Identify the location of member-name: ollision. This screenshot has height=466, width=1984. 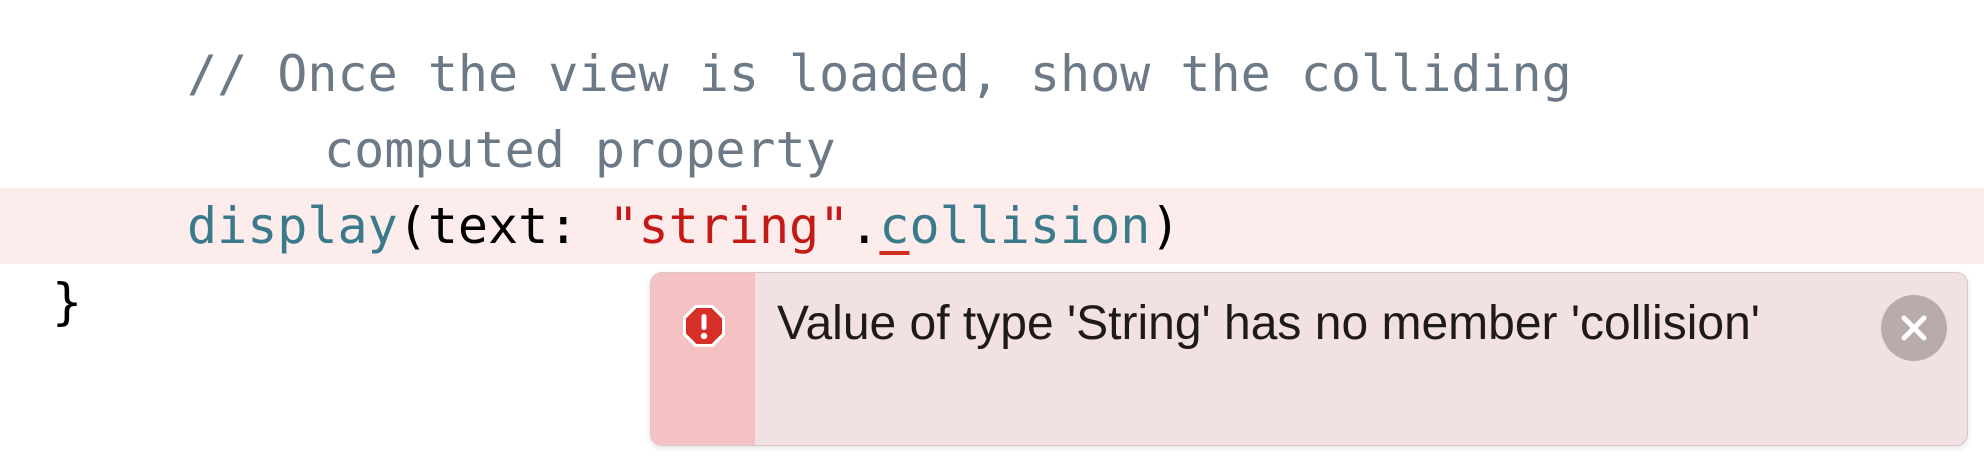
(1030, 226).